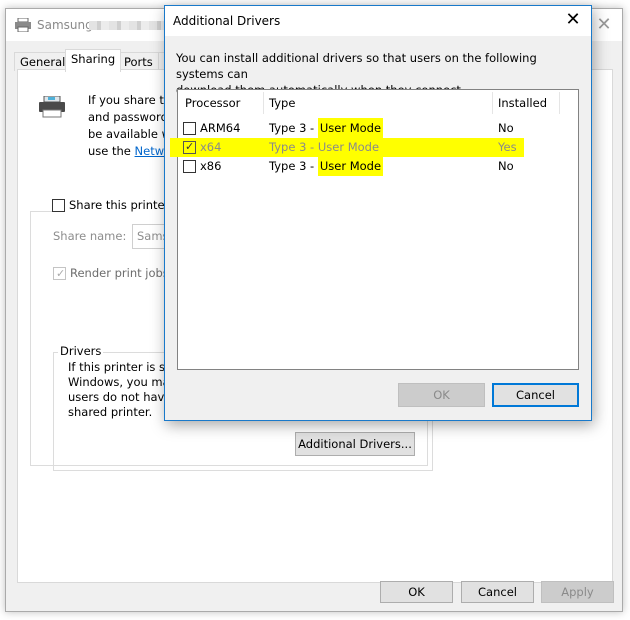 The width and height of the screenshot is (630, 620). Describe the element at coordinates (220, 128) in the screenshot. I see `processor-cell: ARM64` at that location.